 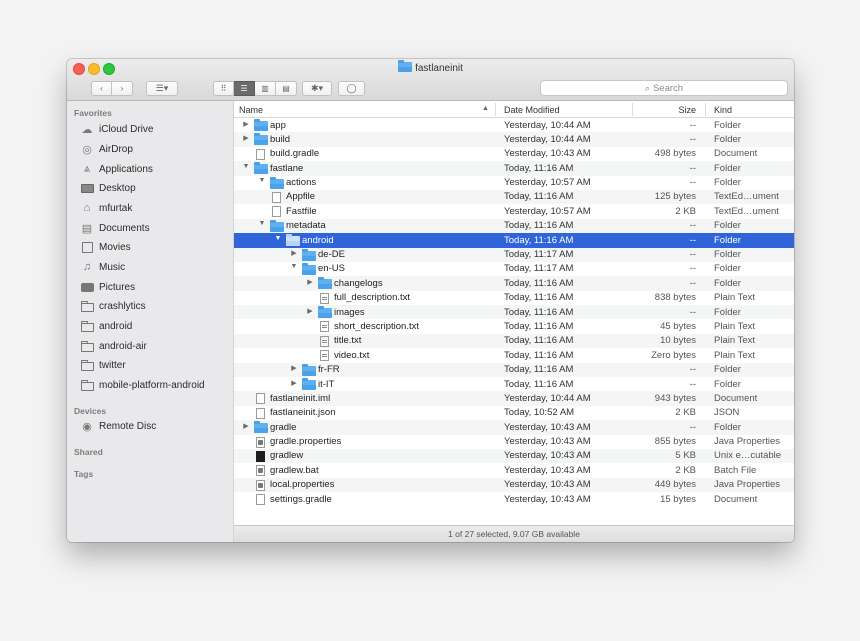 What do you see at coordinates (736, 398) in the screenshot?
I see `file-kind: Document` at bounding box center [736, 398].